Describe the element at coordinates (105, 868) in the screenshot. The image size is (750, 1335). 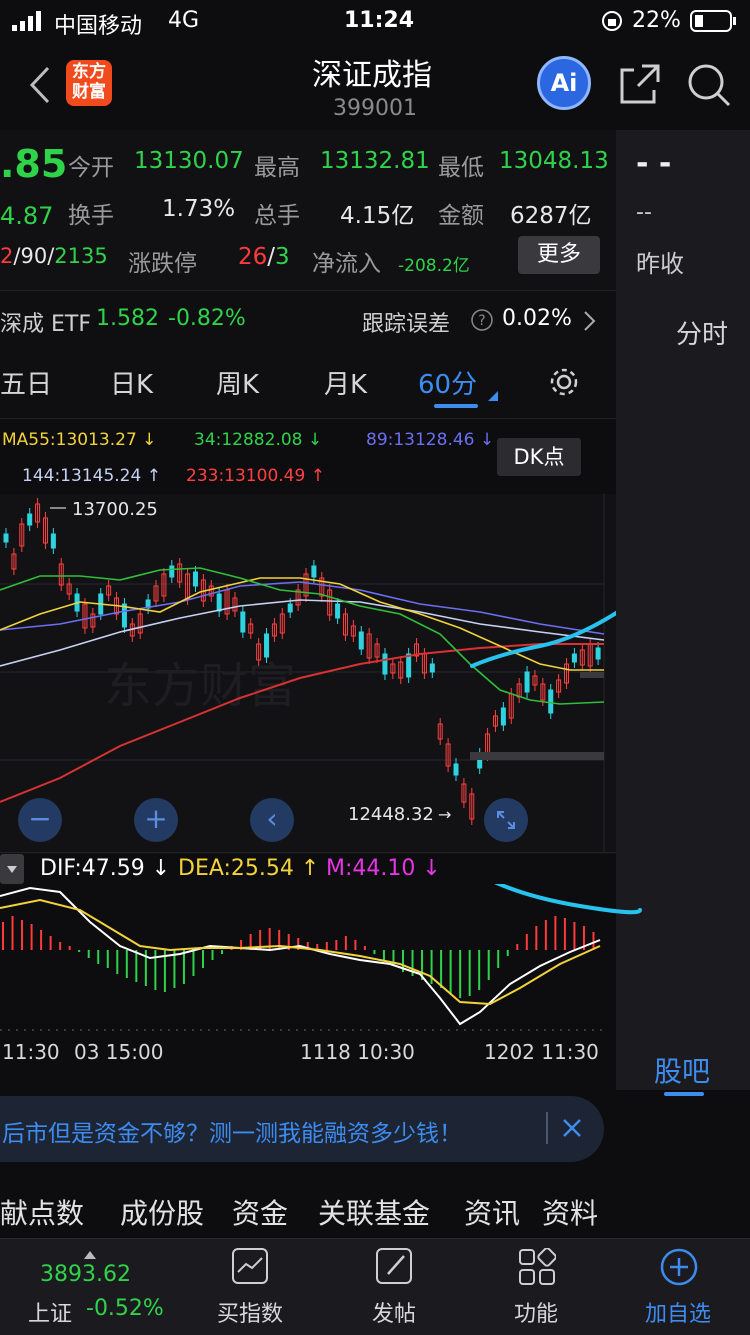
I see `dif-value: DIF:47.59 ↓` at that location.